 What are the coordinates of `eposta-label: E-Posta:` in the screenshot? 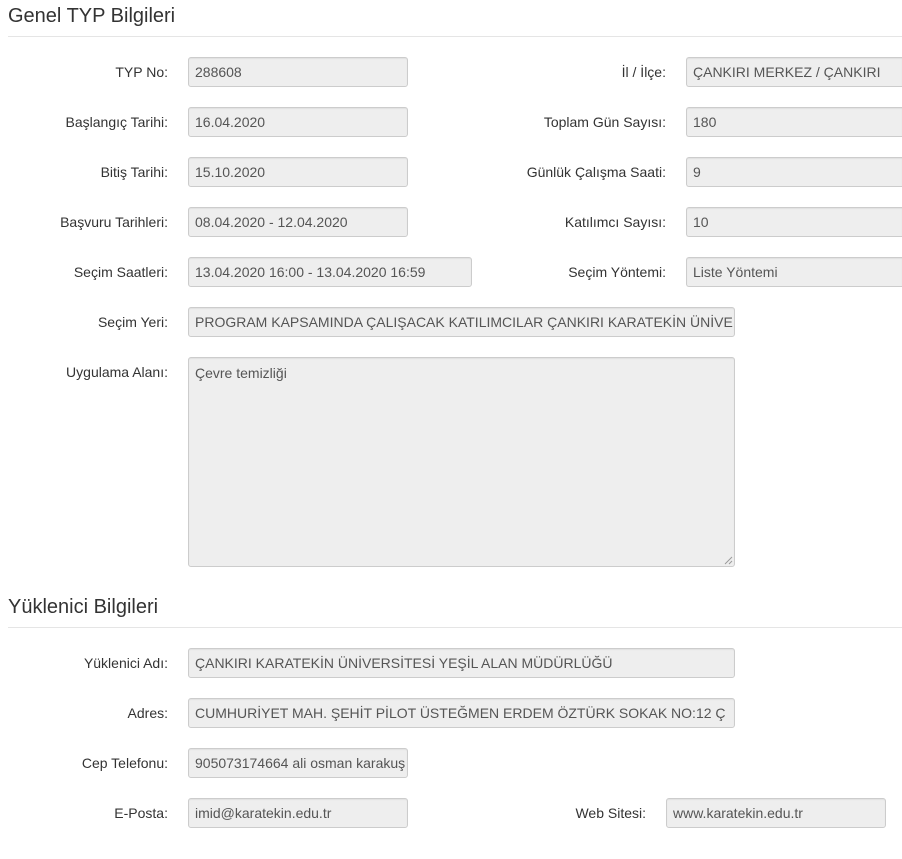 It's located at (141, 813).